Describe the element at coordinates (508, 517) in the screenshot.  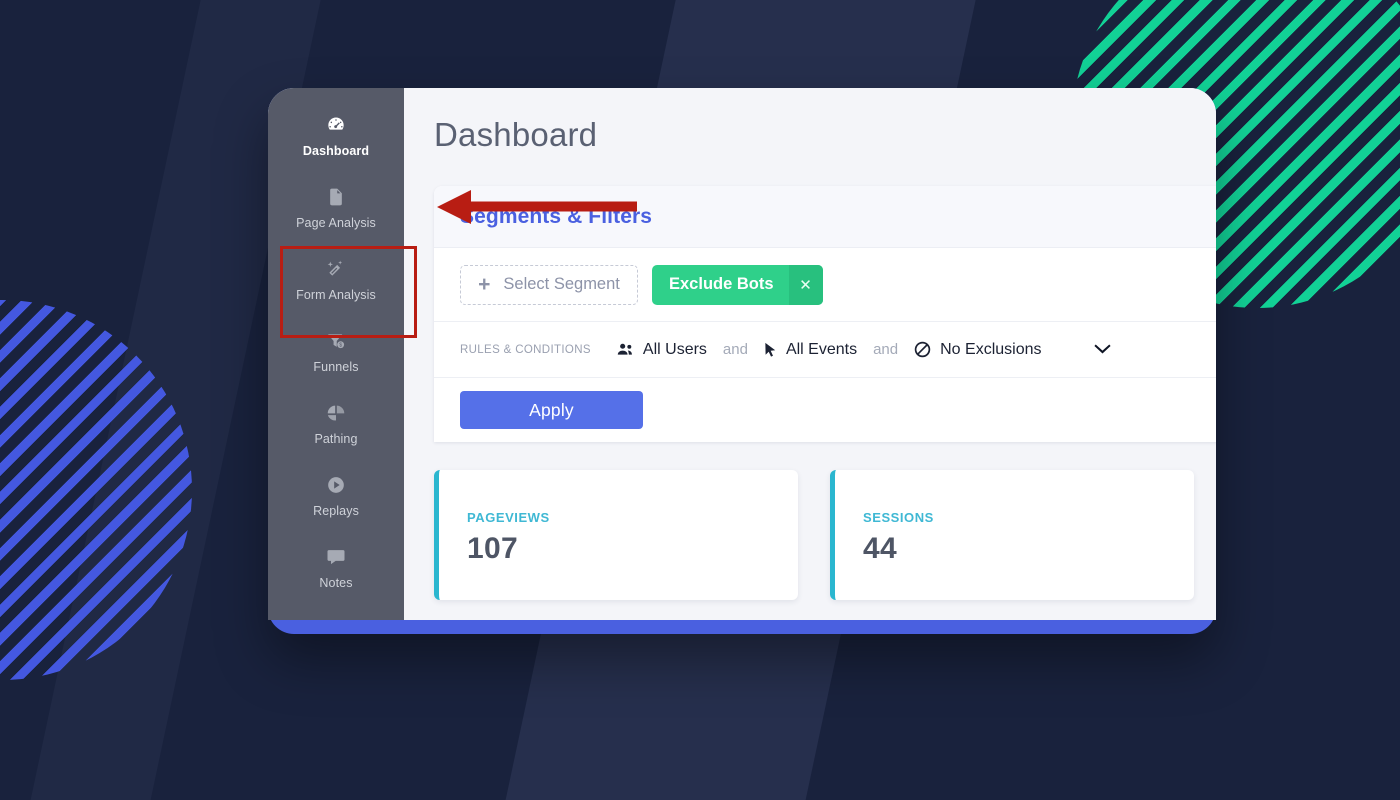
I see `stat-label: PAGEVIEWS` at that location.